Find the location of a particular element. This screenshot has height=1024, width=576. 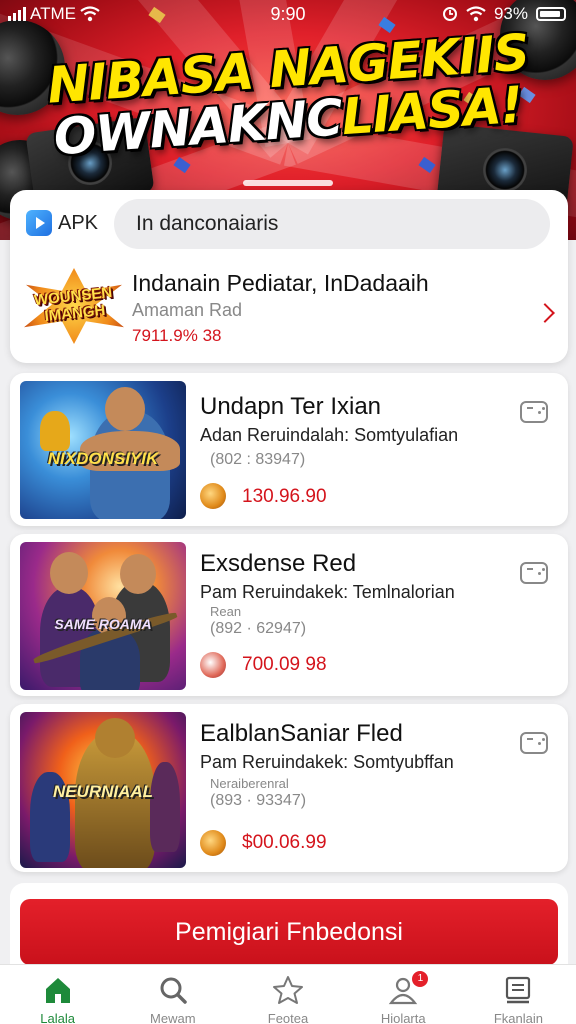

tab-profile: 1 Hiolarta is located at coordinates (403, 994).